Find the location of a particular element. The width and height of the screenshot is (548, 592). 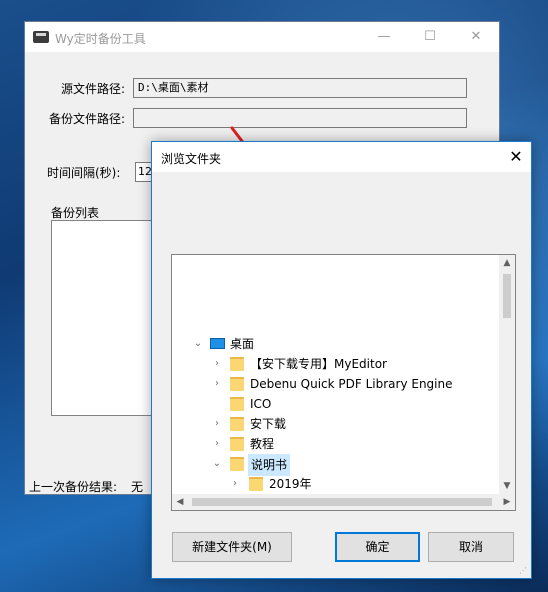

vertical-scrollbar: ▲ ▼ is located at coordinates (507, 374).